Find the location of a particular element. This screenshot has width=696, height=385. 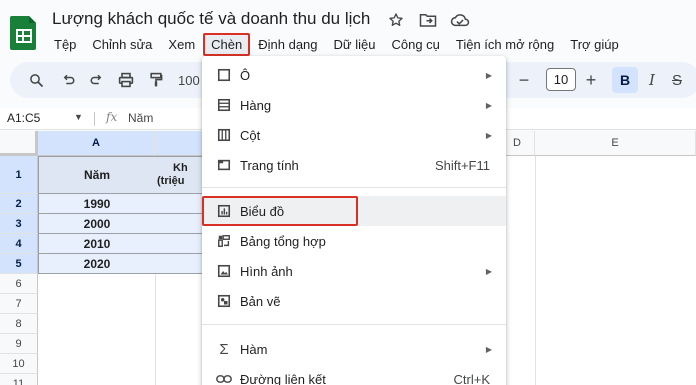

menu-extensions: Tiện ích mở rộng is located at coordinates (505, 44).